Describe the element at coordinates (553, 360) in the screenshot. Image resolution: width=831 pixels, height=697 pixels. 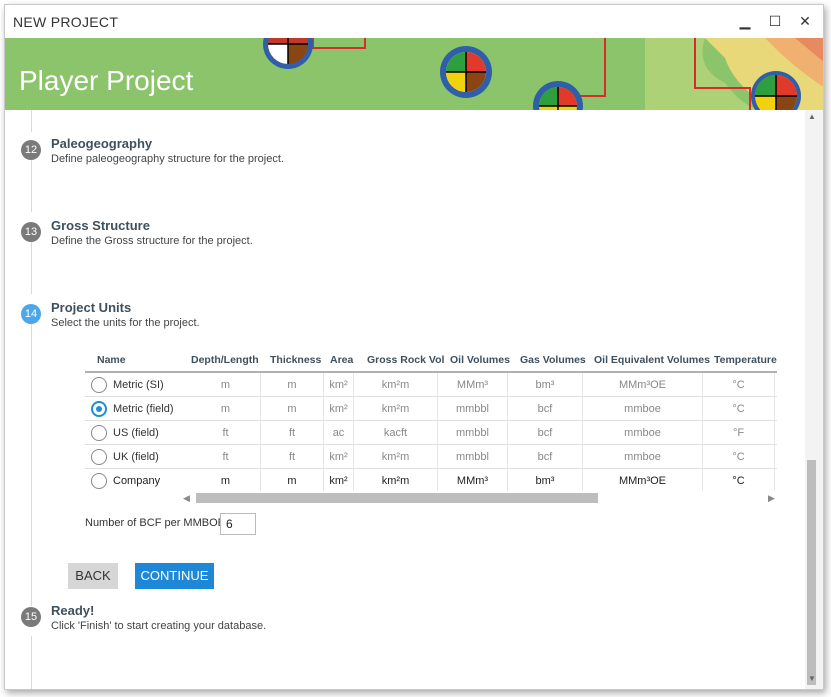
I see `column-header-gas-volumes: Gas Volumes` at that location.